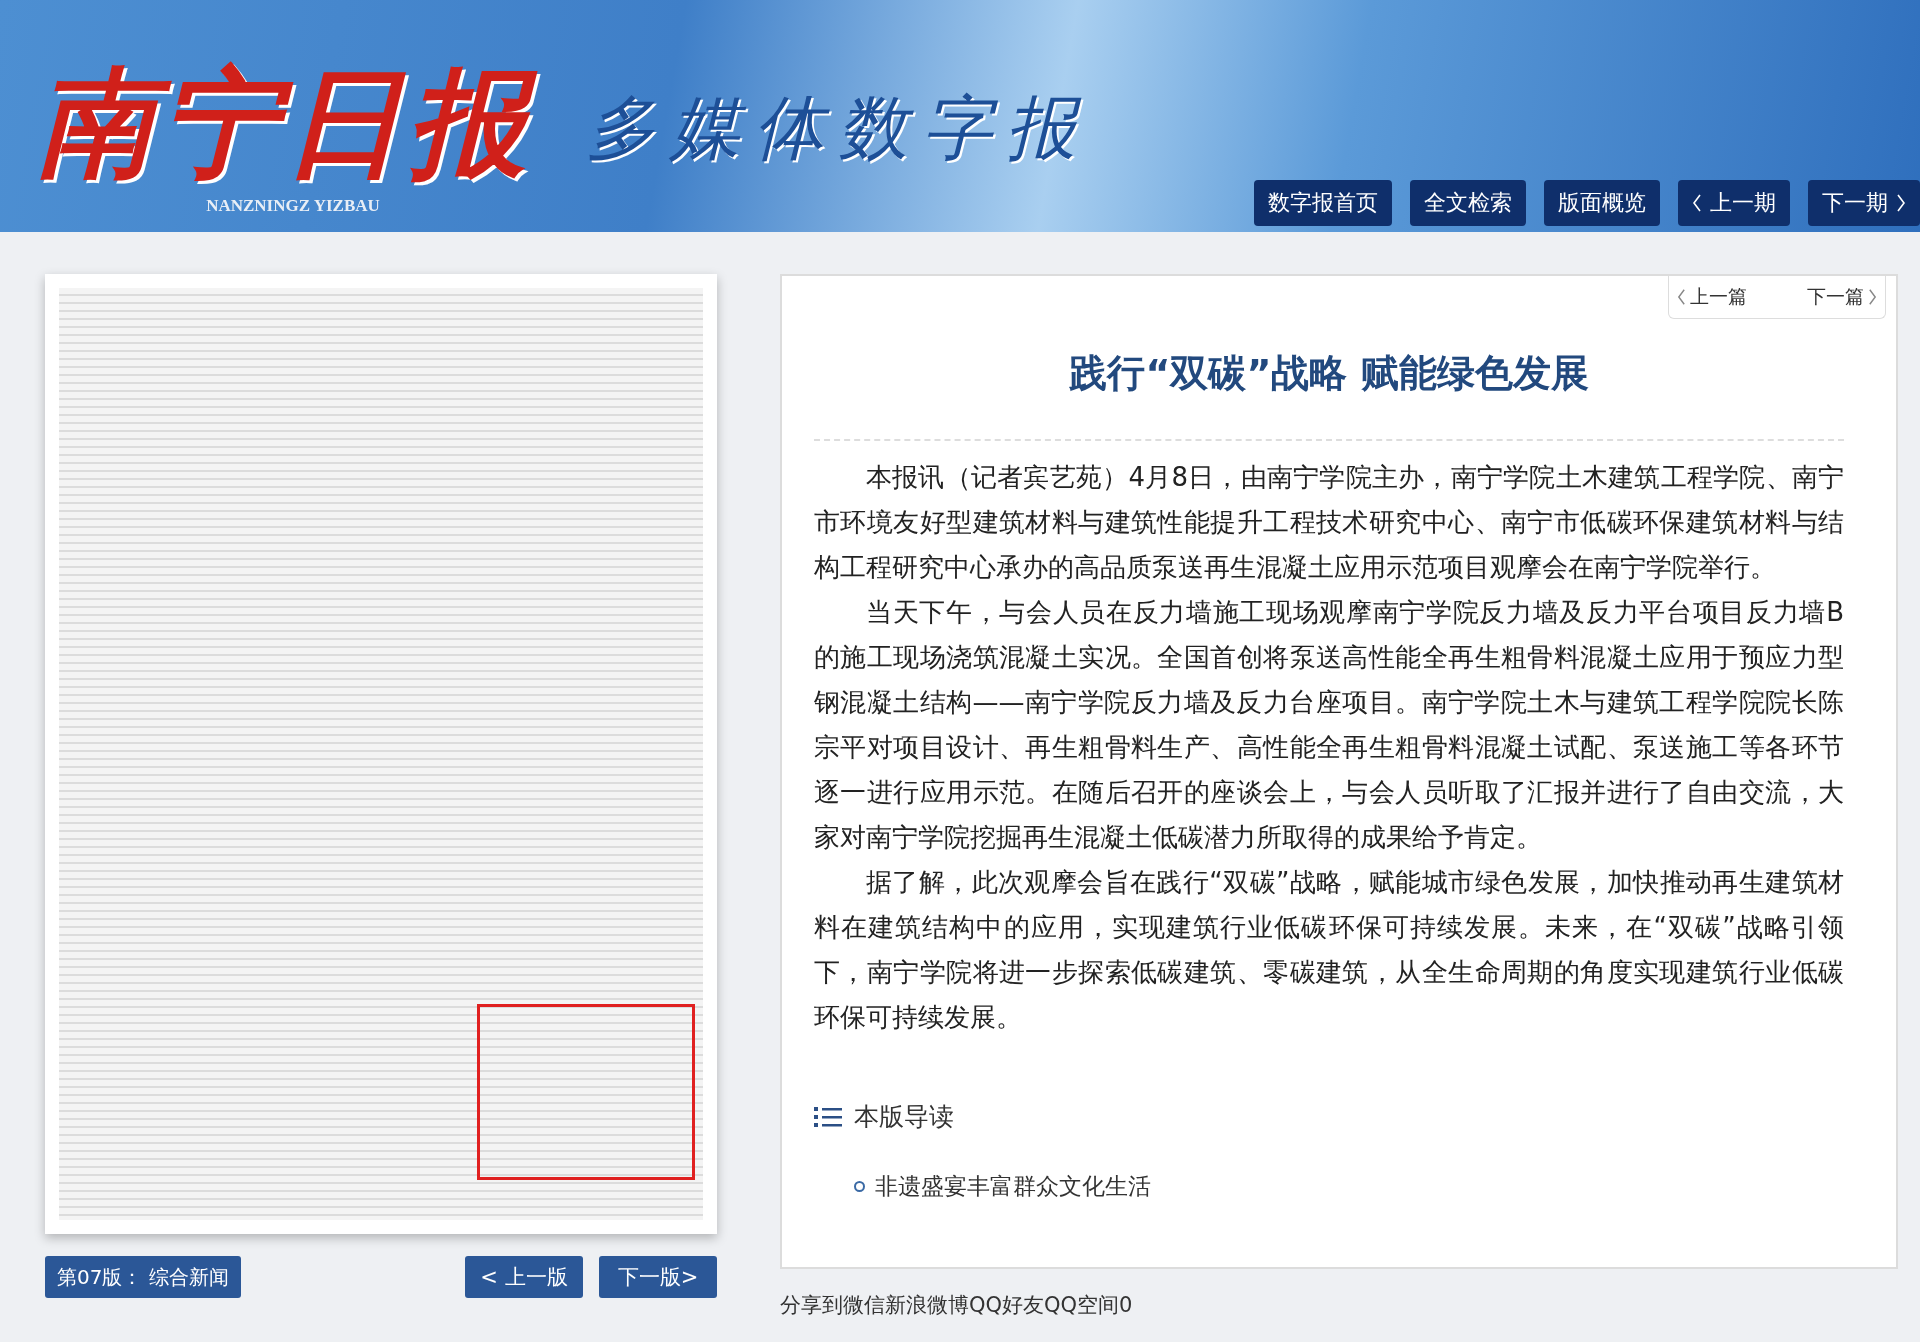 This screenshot has height=1342, width=1920. Describe the element at coordinates (838, 128) in the screenshot. I see `logo-subtitle: 多媒体数字报` at that location.